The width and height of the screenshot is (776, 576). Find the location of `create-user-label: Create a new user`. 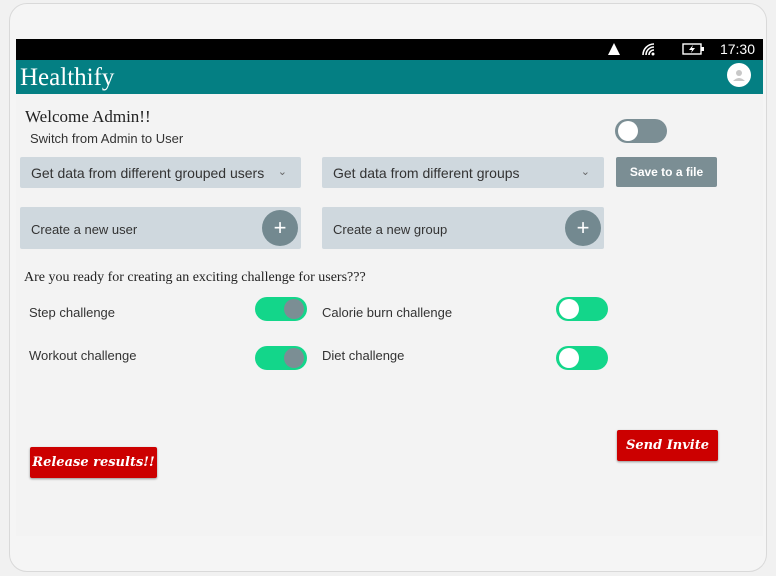

create-user-label: Create a new user is located at coordinates (84, 229).